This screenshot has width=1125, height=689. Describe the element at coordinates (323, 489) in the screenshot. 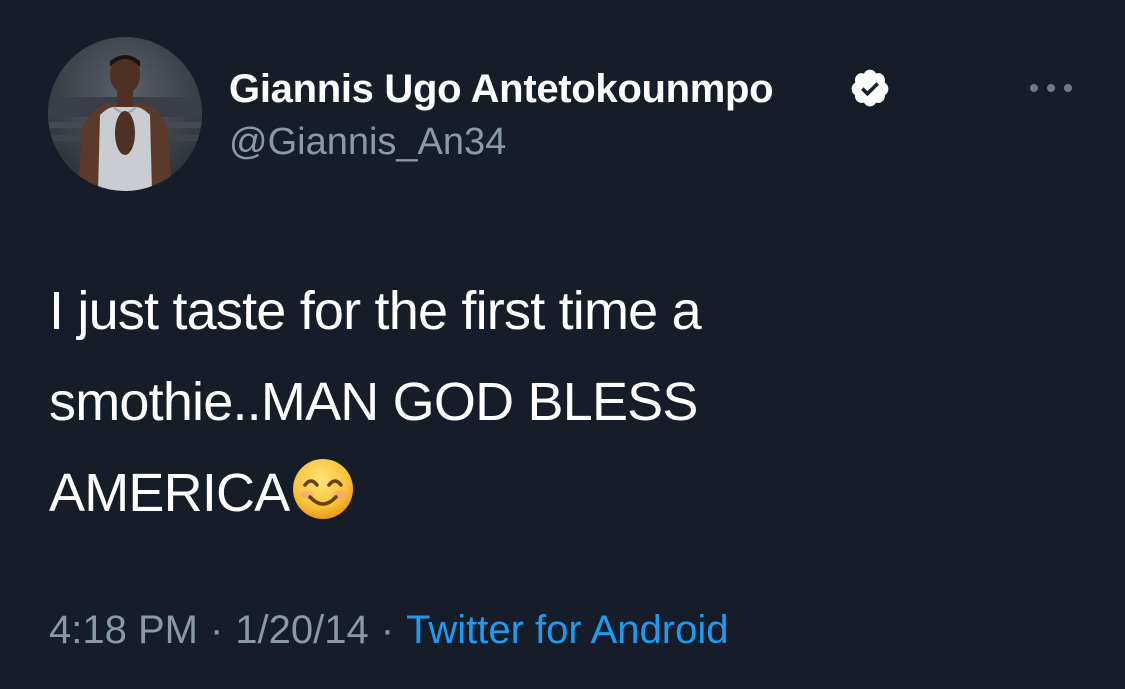

I see `smiling-face-emoji-icon` at that location.